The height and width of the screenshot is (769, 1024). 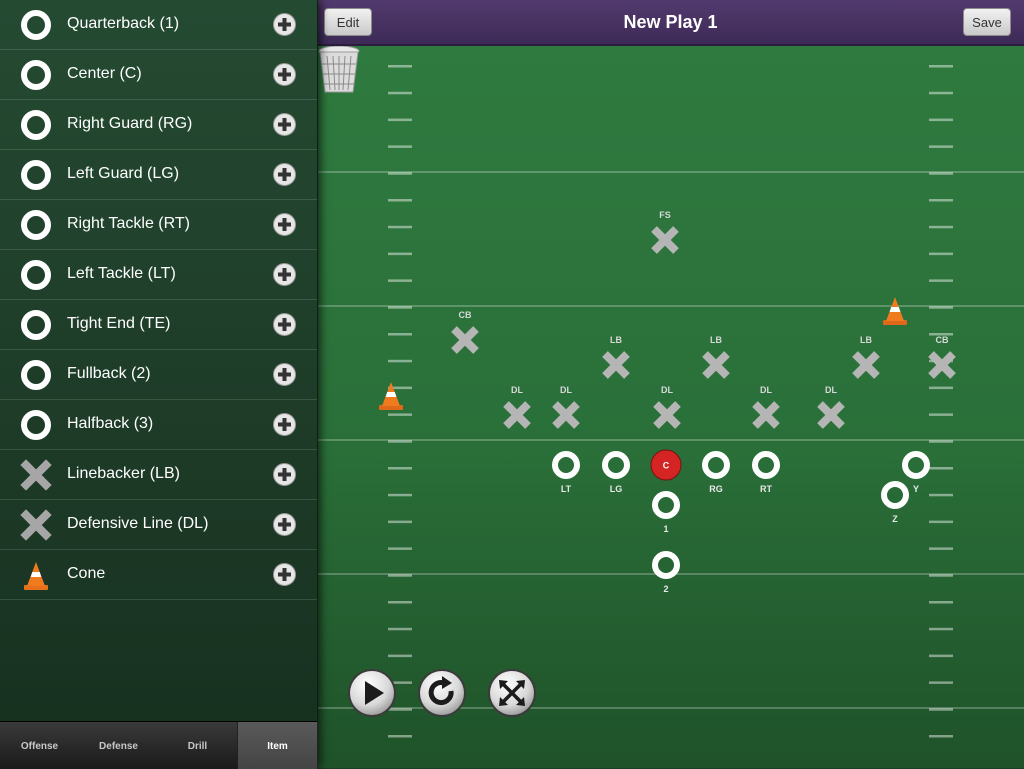 I want to click on sidebar-item: Right Guard (RG), so click(x=158, y=125).